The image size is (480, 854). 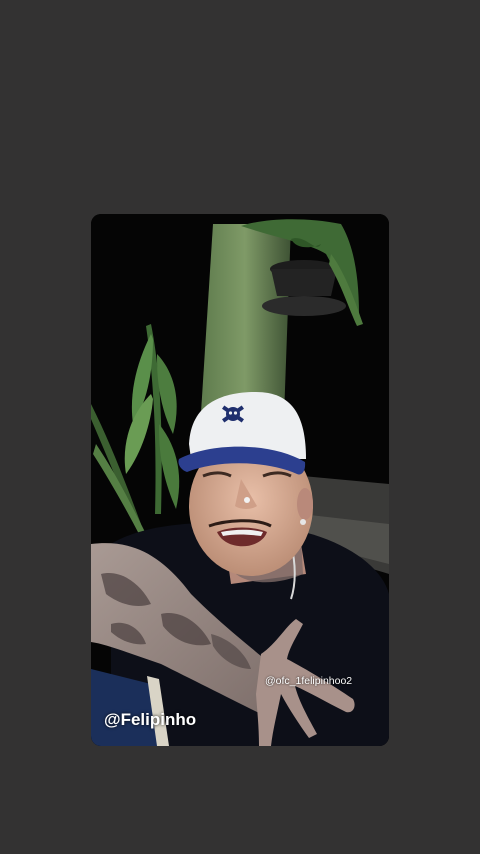 I want to click on username-label: @Felipinho, so click(x=150, y=720).